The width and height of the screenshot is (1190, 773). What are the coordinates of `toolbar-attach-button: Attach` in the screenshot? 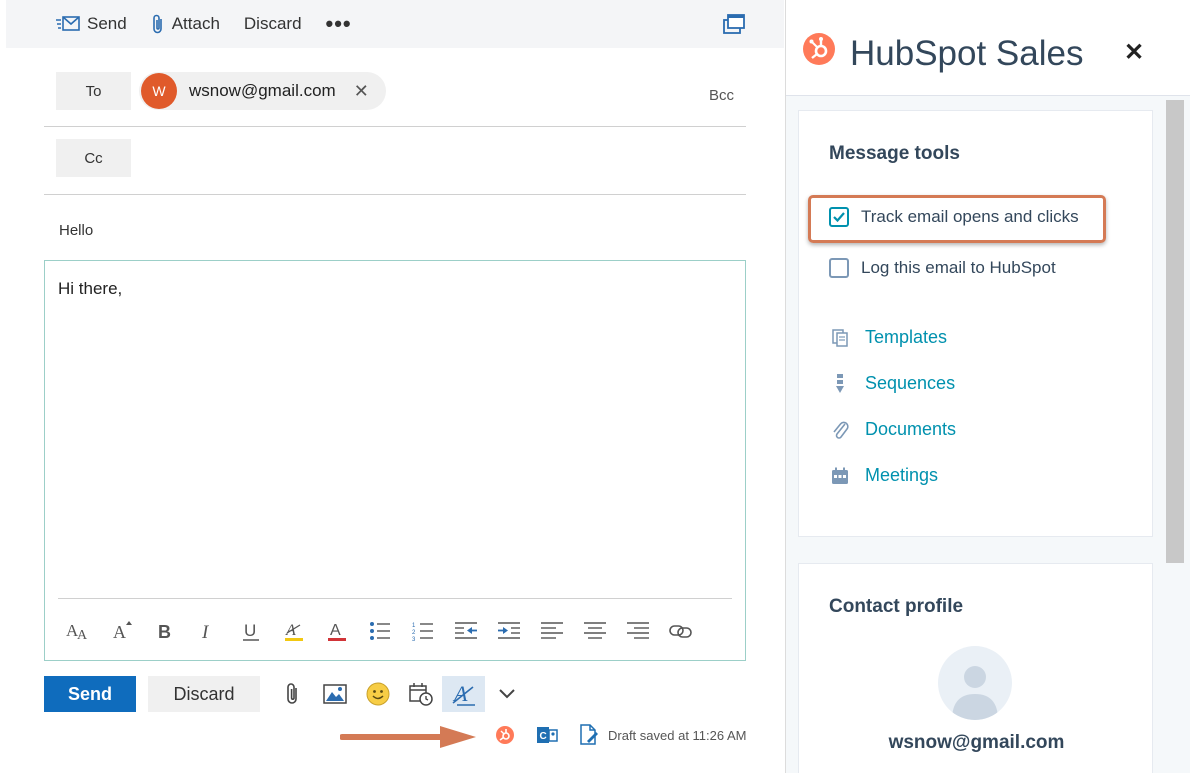 It's located at (185, 24).